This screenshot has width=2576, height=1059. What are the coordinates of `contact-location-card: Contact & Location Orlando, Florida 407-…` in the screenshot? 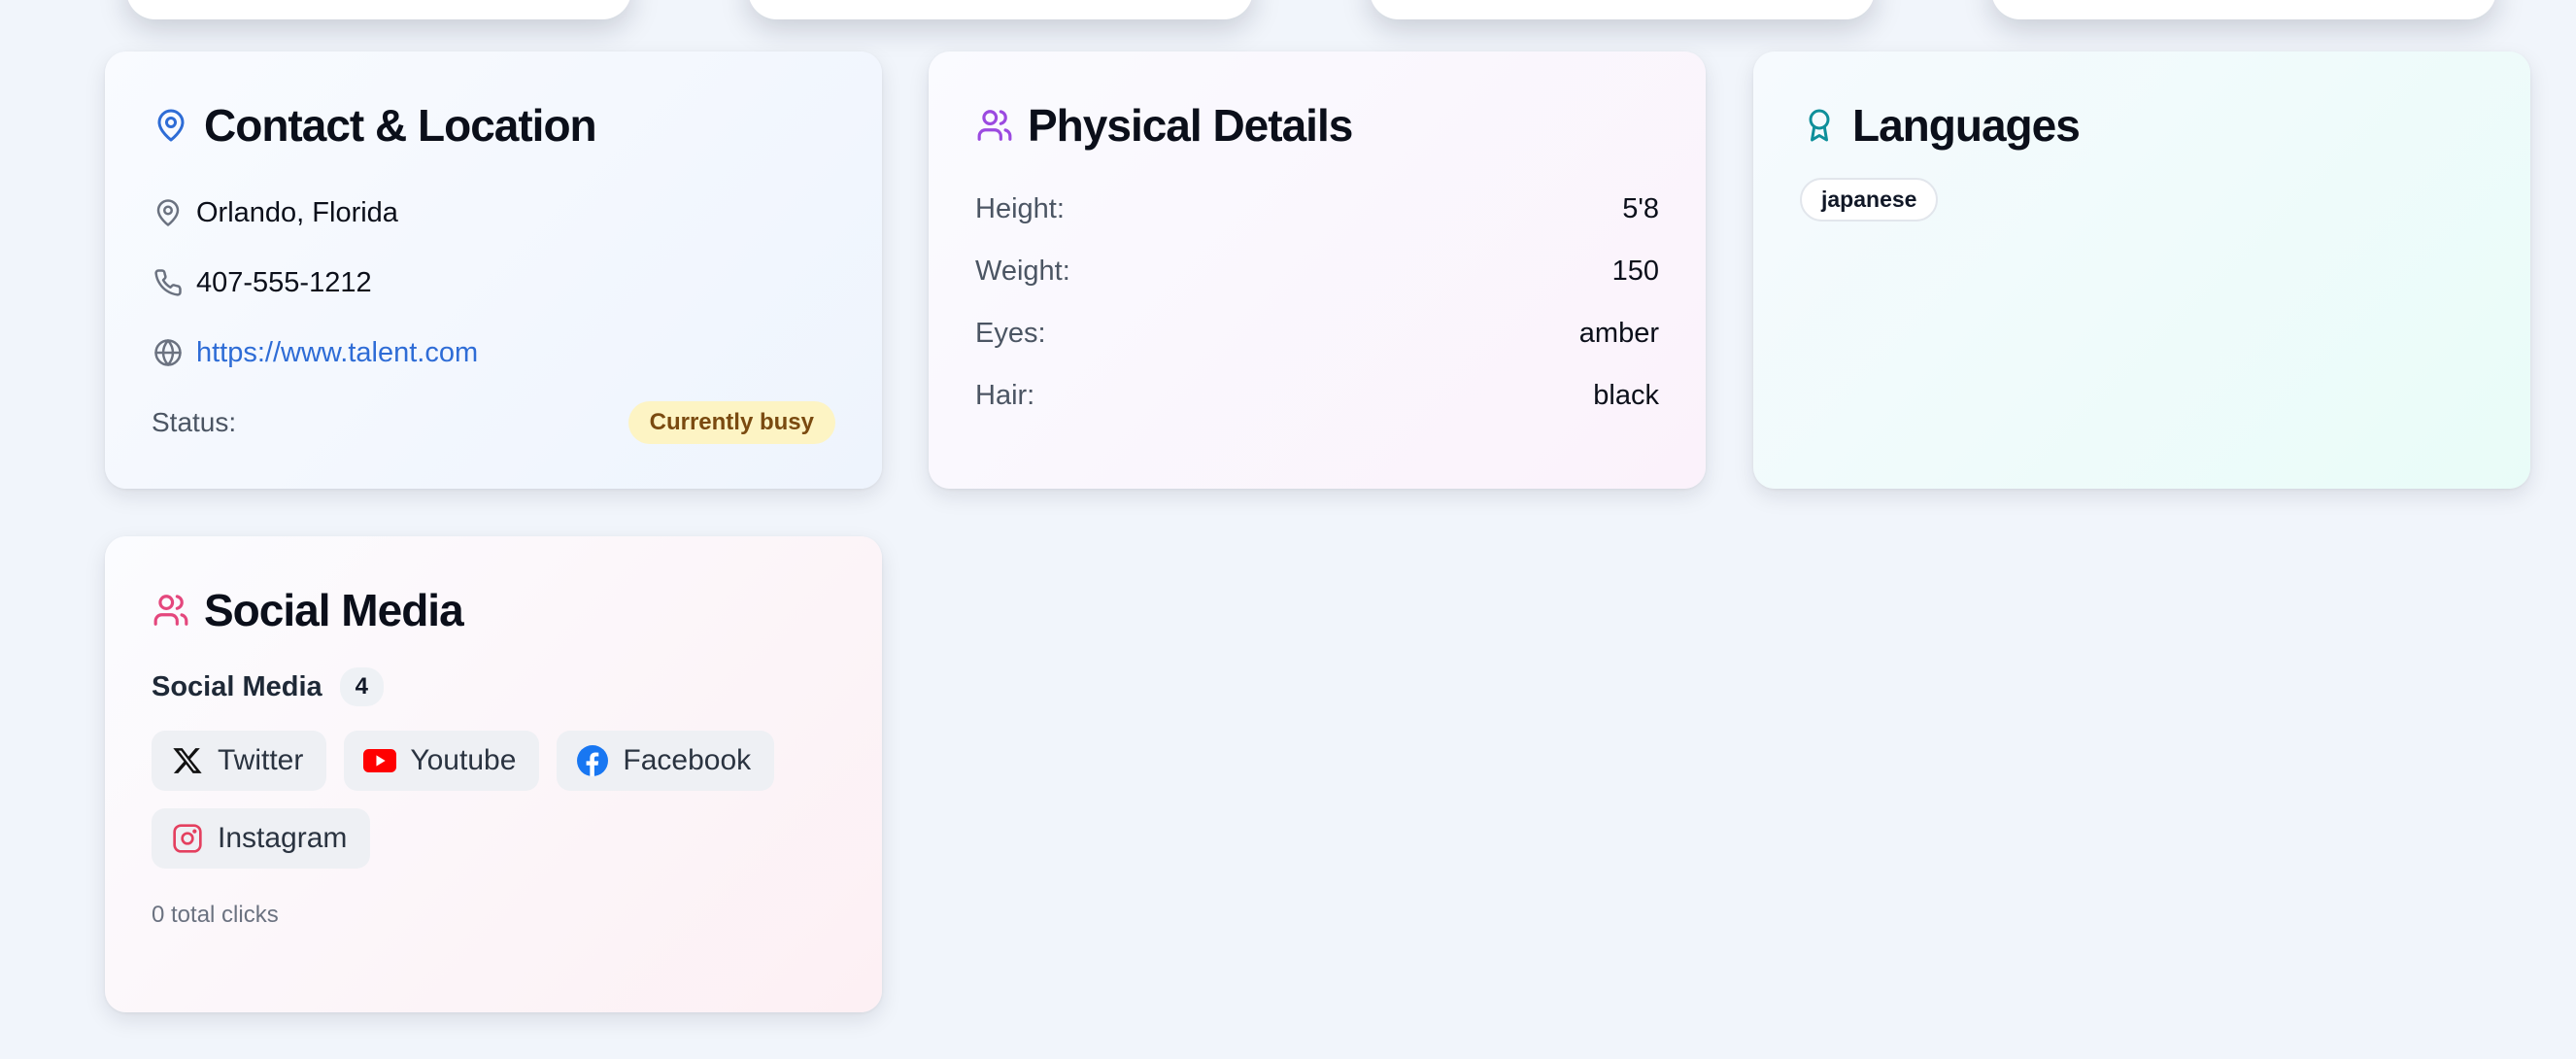 It's located at (493, 270).